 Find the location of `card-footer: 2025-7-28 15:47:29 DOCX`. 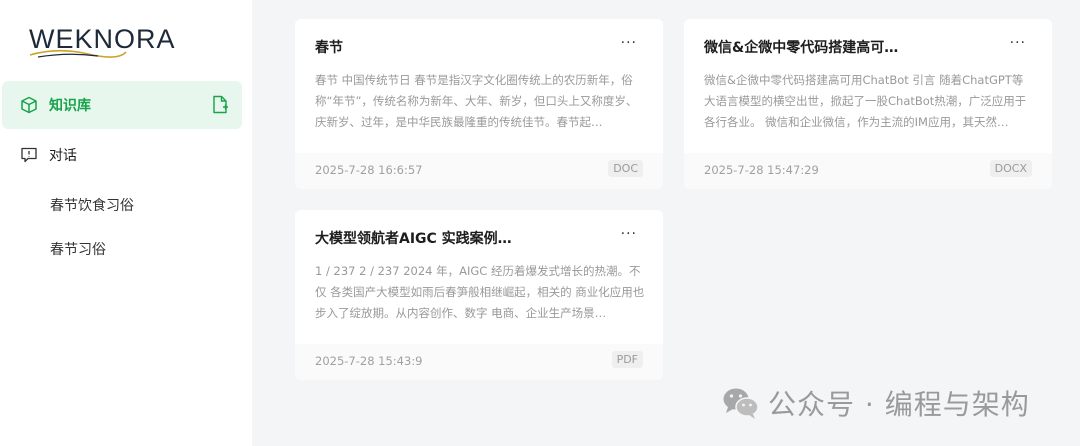

card-footer: 2025-7-28 15:47:29 DOCX is located at coordinates (868, 171).